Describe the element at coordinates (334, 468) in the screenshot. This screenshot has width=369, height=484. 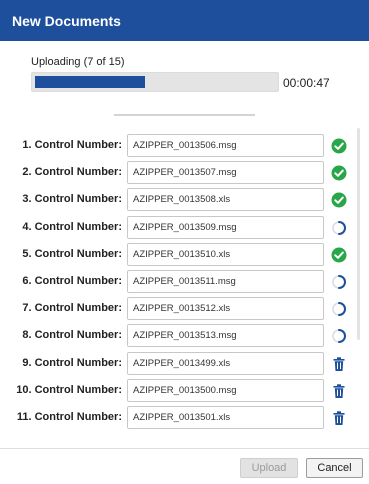
I see `cancel-button: Cancel` at that location.